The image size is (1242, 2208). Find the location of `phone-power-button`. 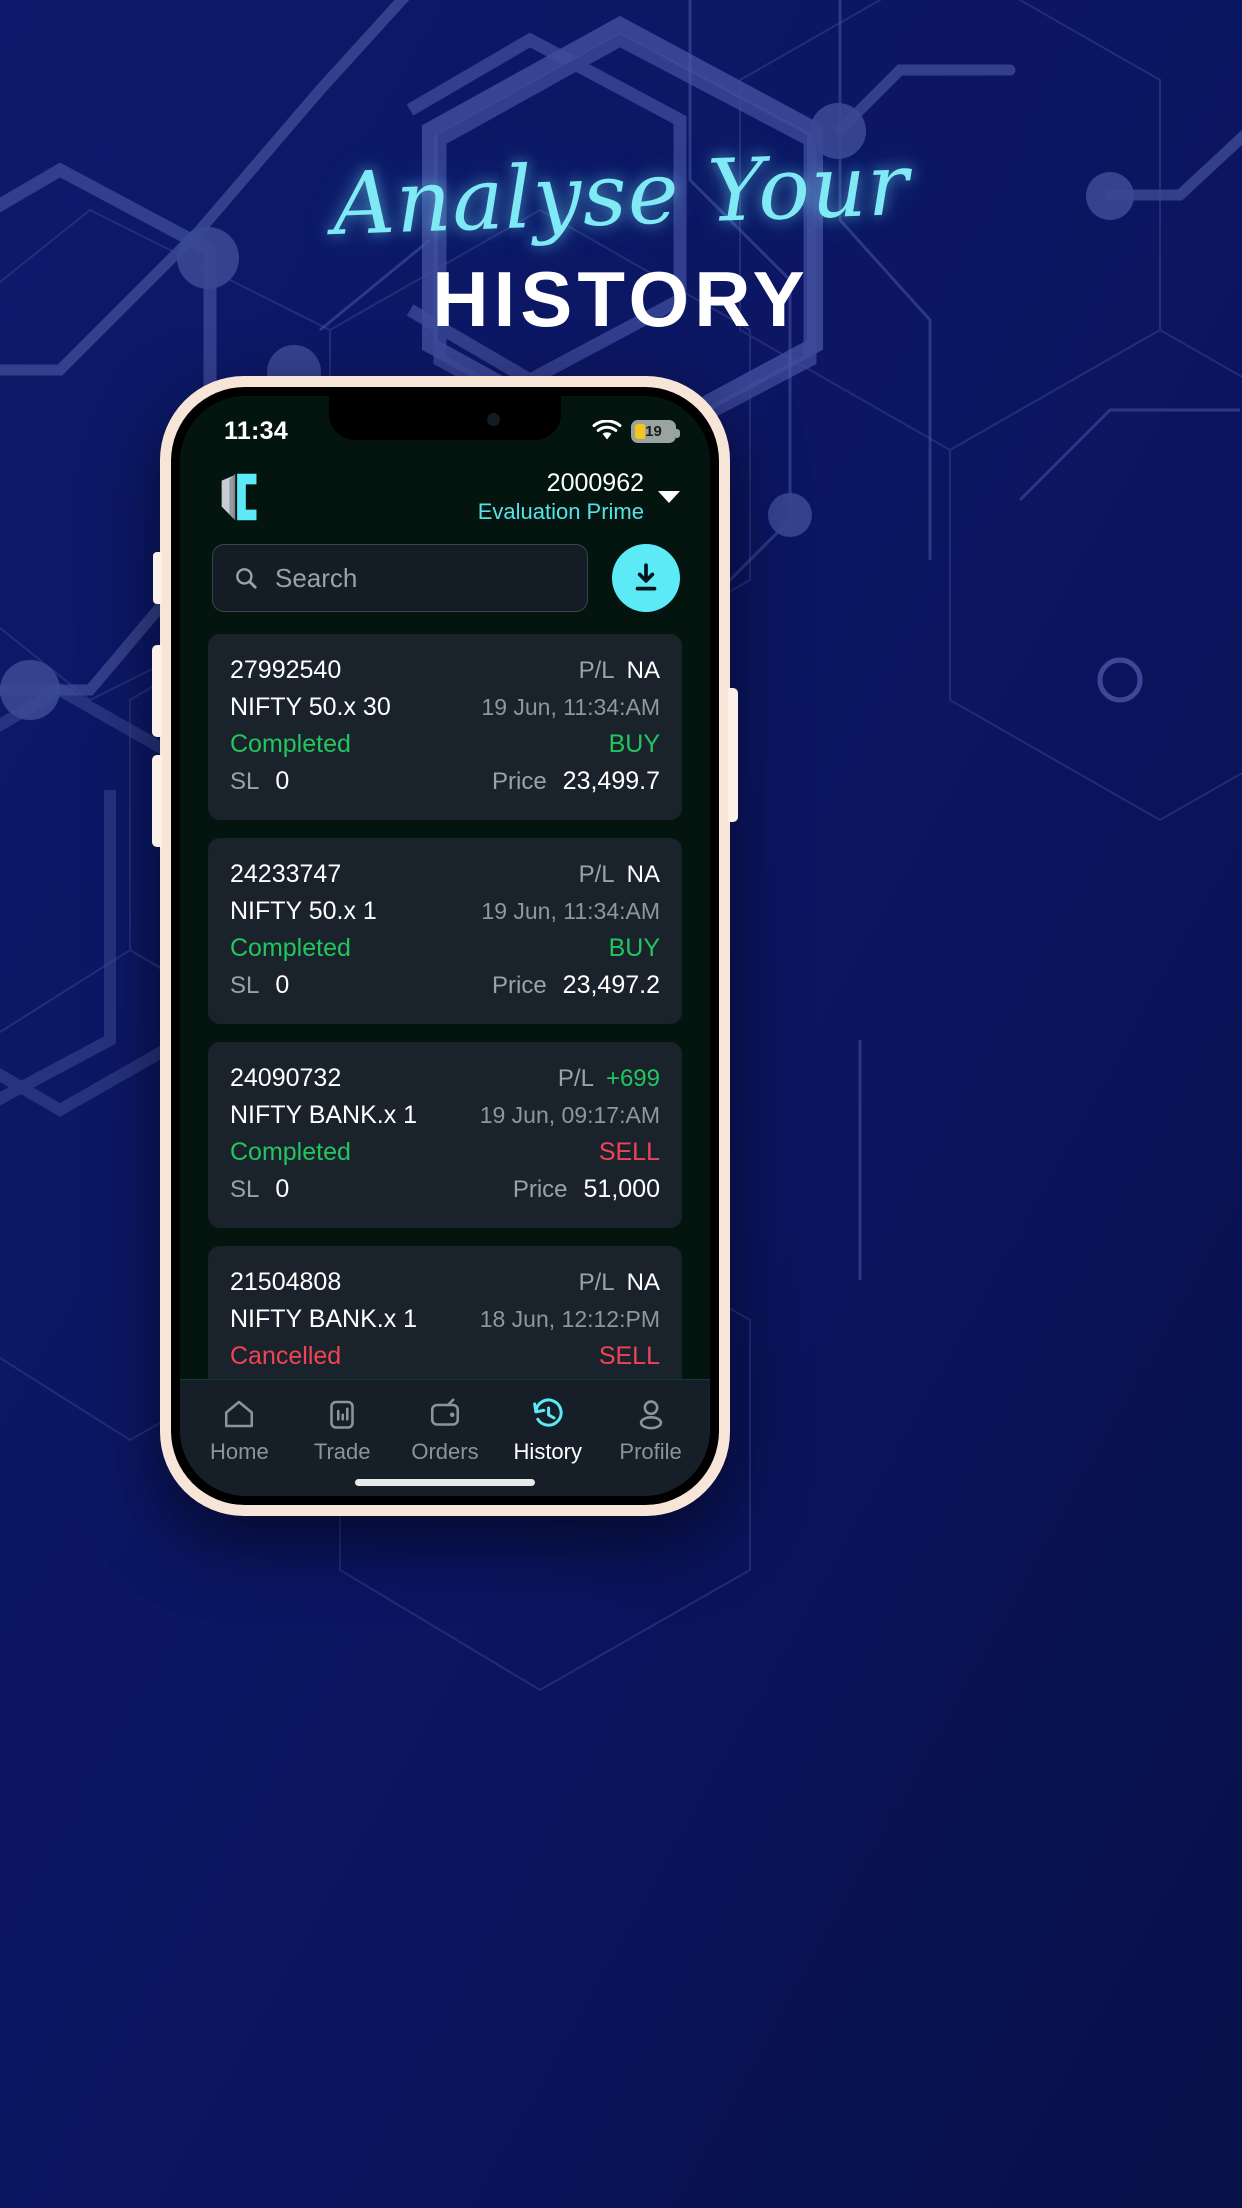

phone-power-button is located at coordinates (733, 755).